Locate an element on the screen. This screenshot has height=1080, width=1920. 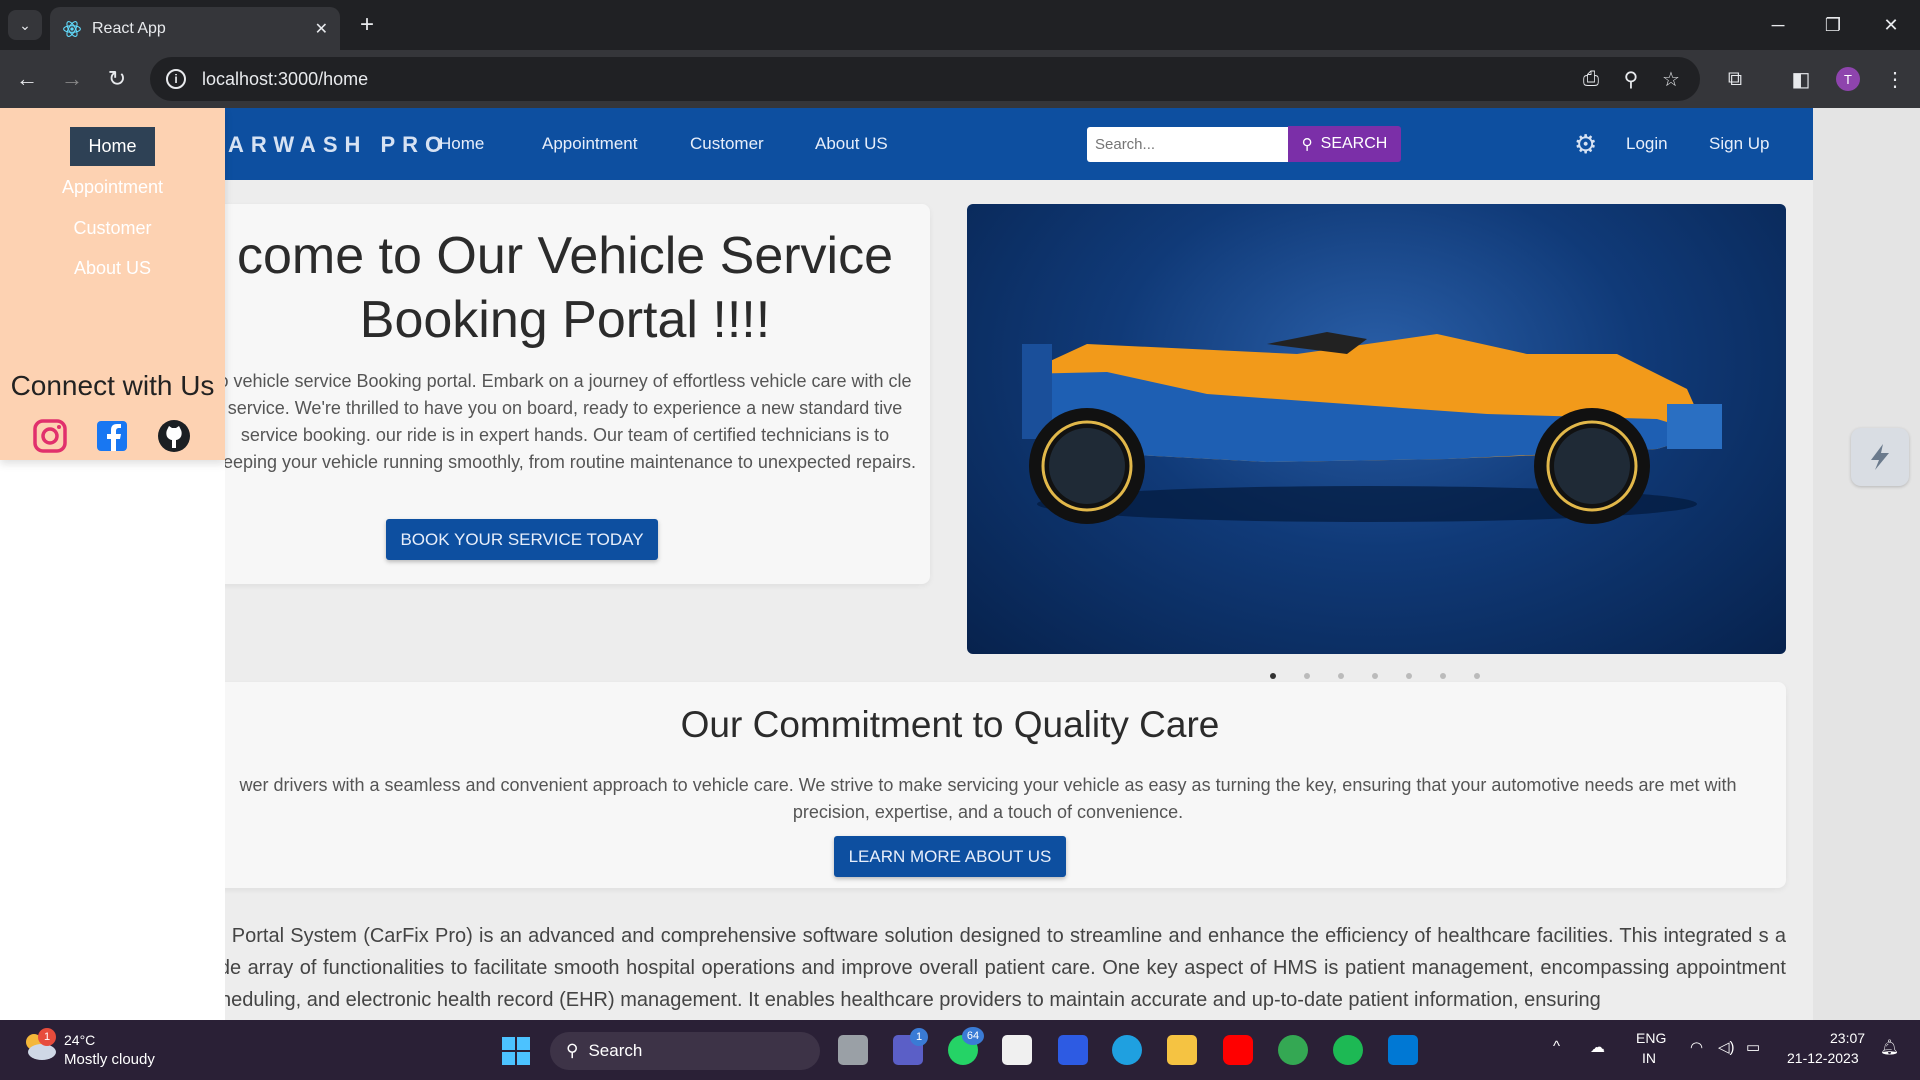
new-tab-button: + is located at coordinates (367, 25).